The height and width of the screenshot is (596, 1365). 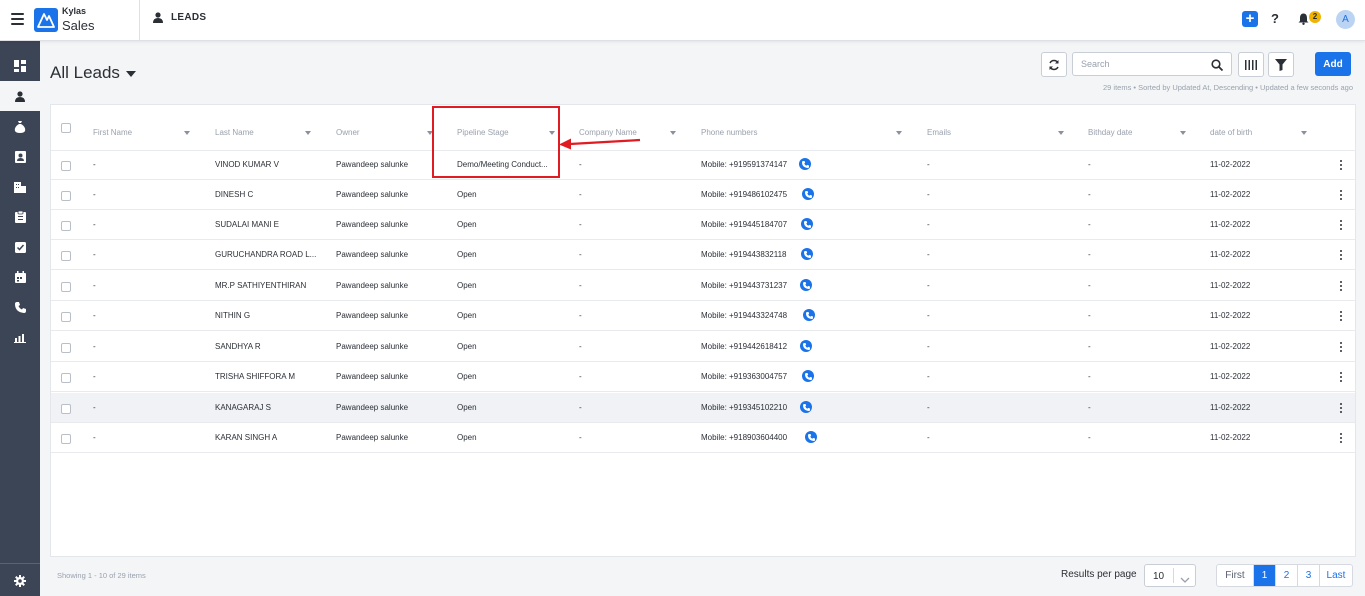 I want to click on column-header-last-name: Last Name, so click(x=234, y=134).